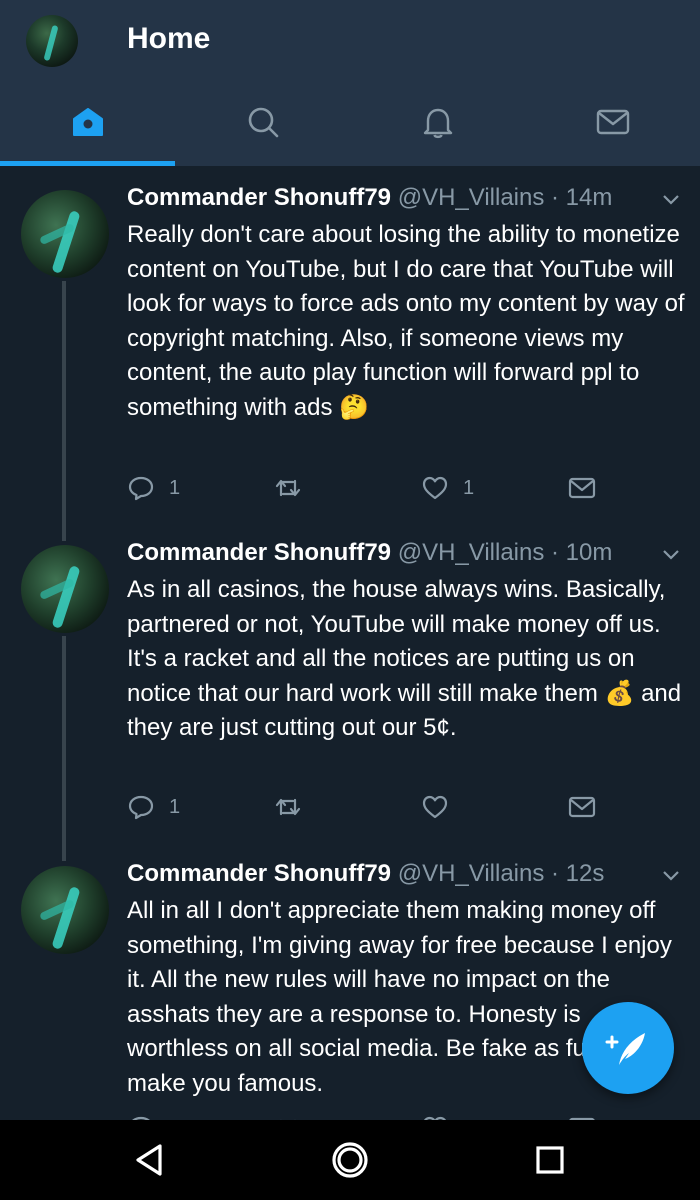  I want to click on like-button: 1, so click(447, 488).